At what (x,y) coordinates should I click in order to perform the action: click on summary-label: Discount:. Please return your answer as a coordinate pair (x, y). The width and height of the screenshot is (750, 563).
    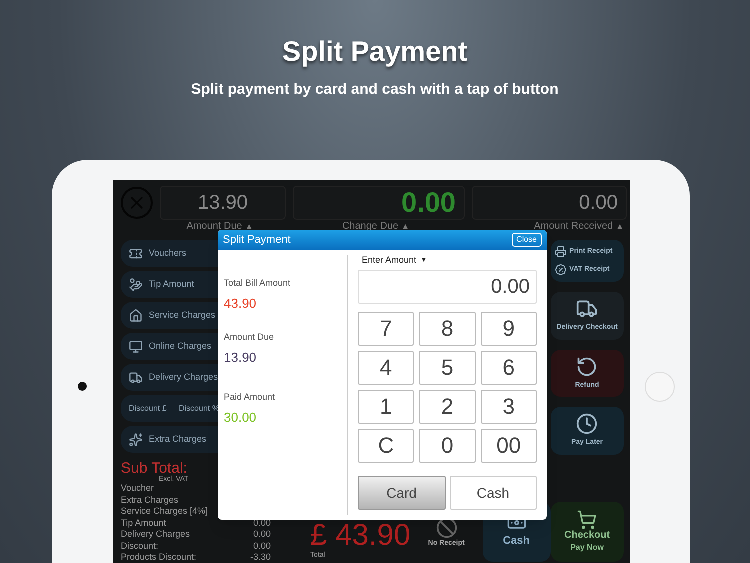
    Looking at the image, I should click on (140, 546).